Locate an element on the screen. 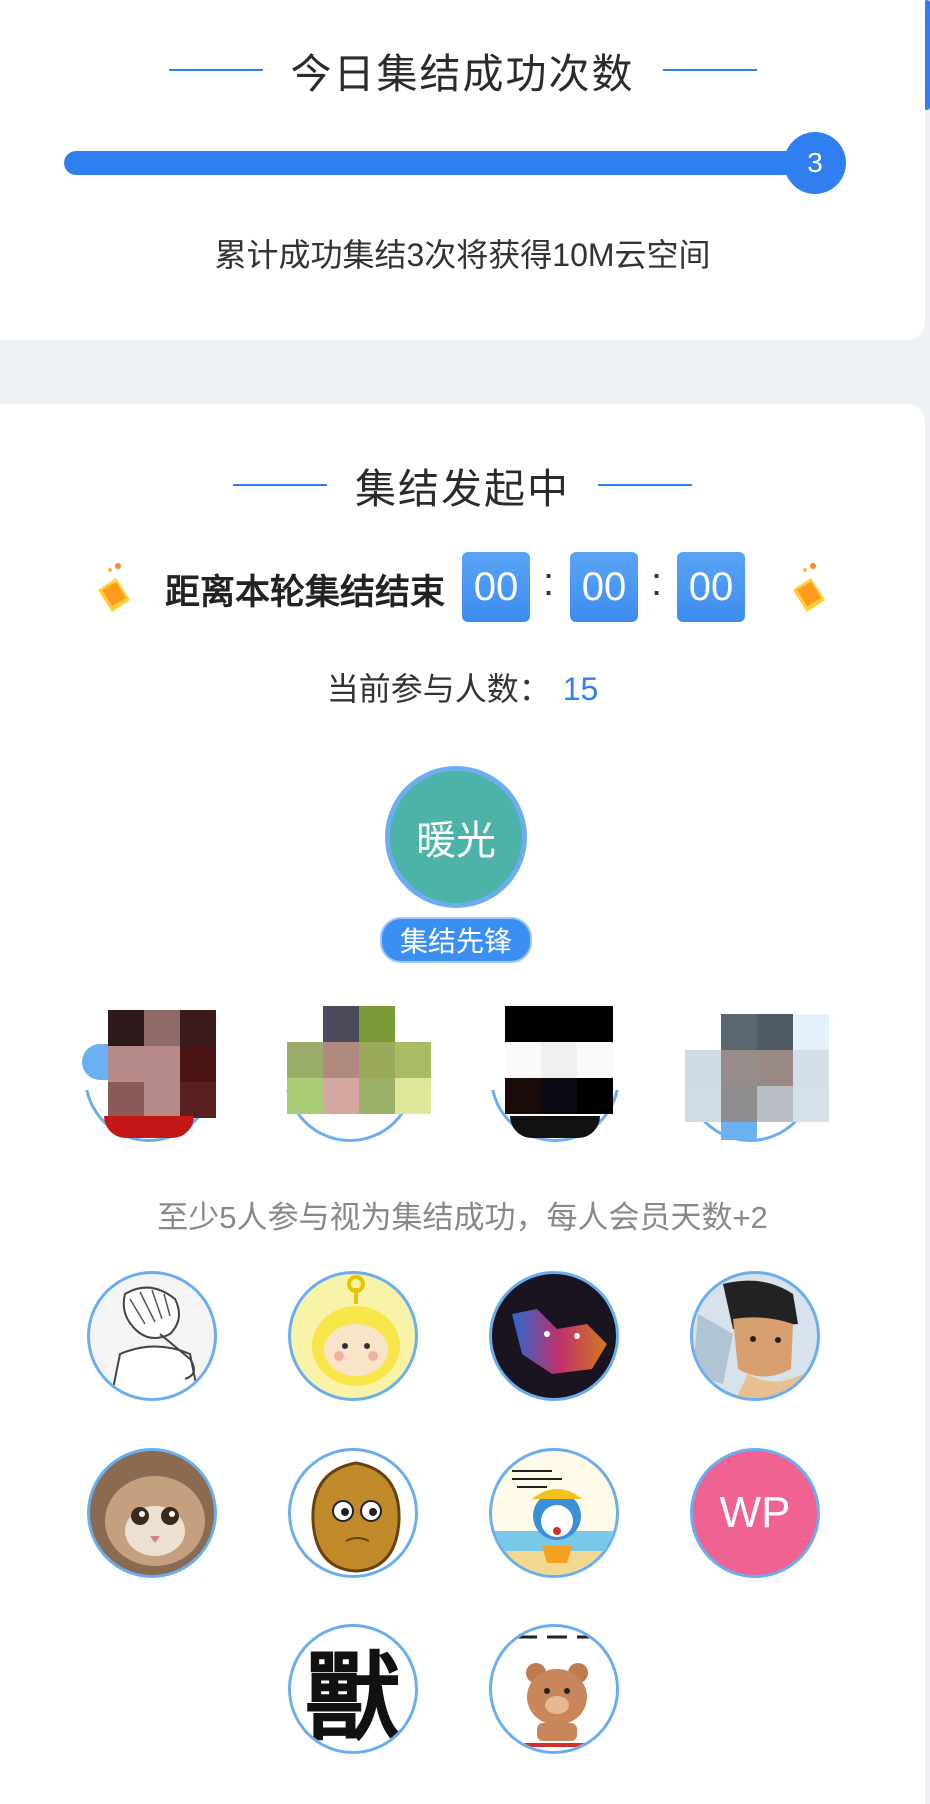 The height and width of the screenshot is (1804, 930). rally-rule-text: 至少5人参与视为集结成功，每人会员天数+2 is located at coordinates (462, 1217).